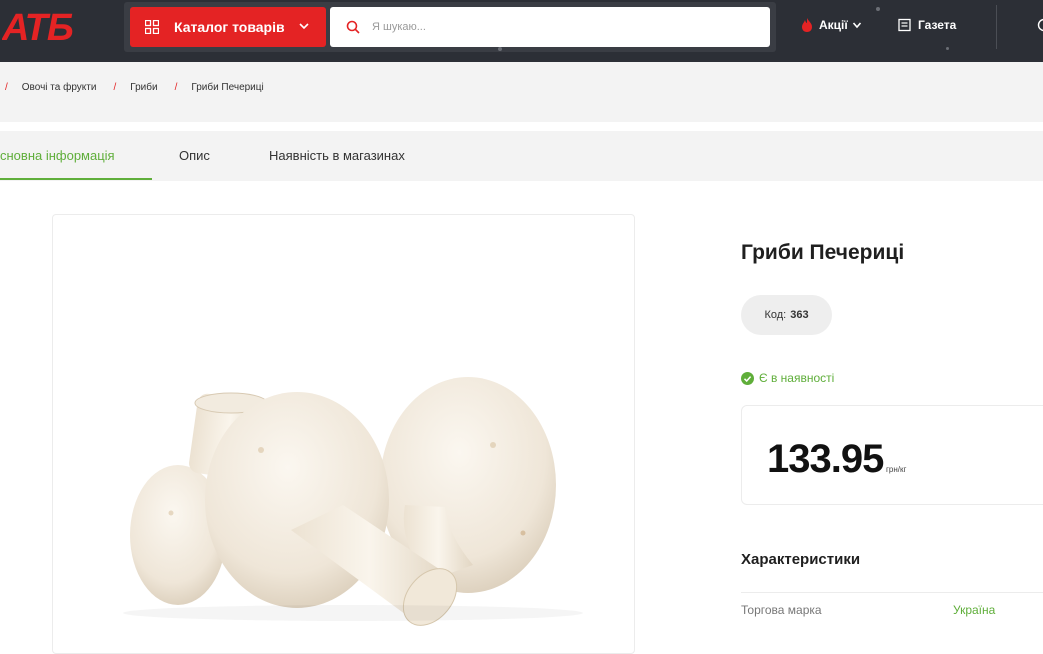  Describe the element at coordinates (337, 155) in the screenshot. I see `tab-store-availability: Наявність в магазинах` at that location.